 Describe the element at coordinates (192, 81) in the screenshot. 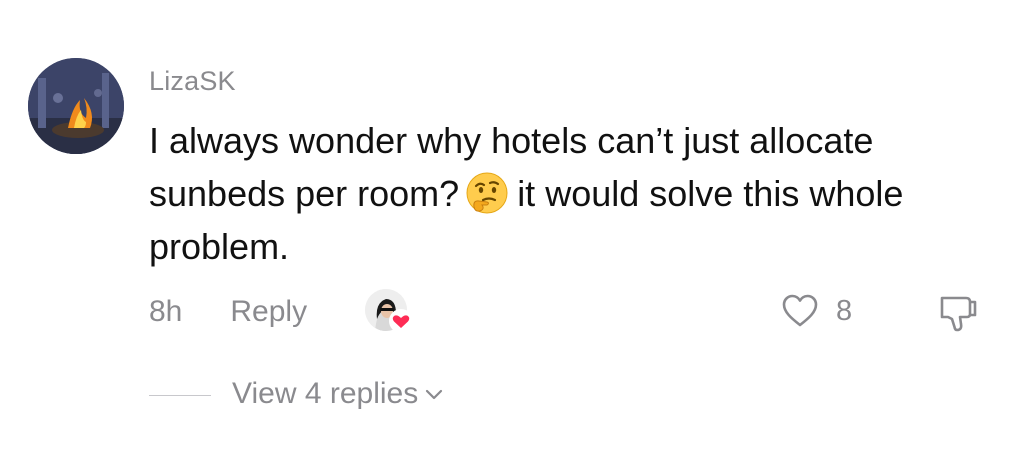

I see `username: LizaSK` at that location.